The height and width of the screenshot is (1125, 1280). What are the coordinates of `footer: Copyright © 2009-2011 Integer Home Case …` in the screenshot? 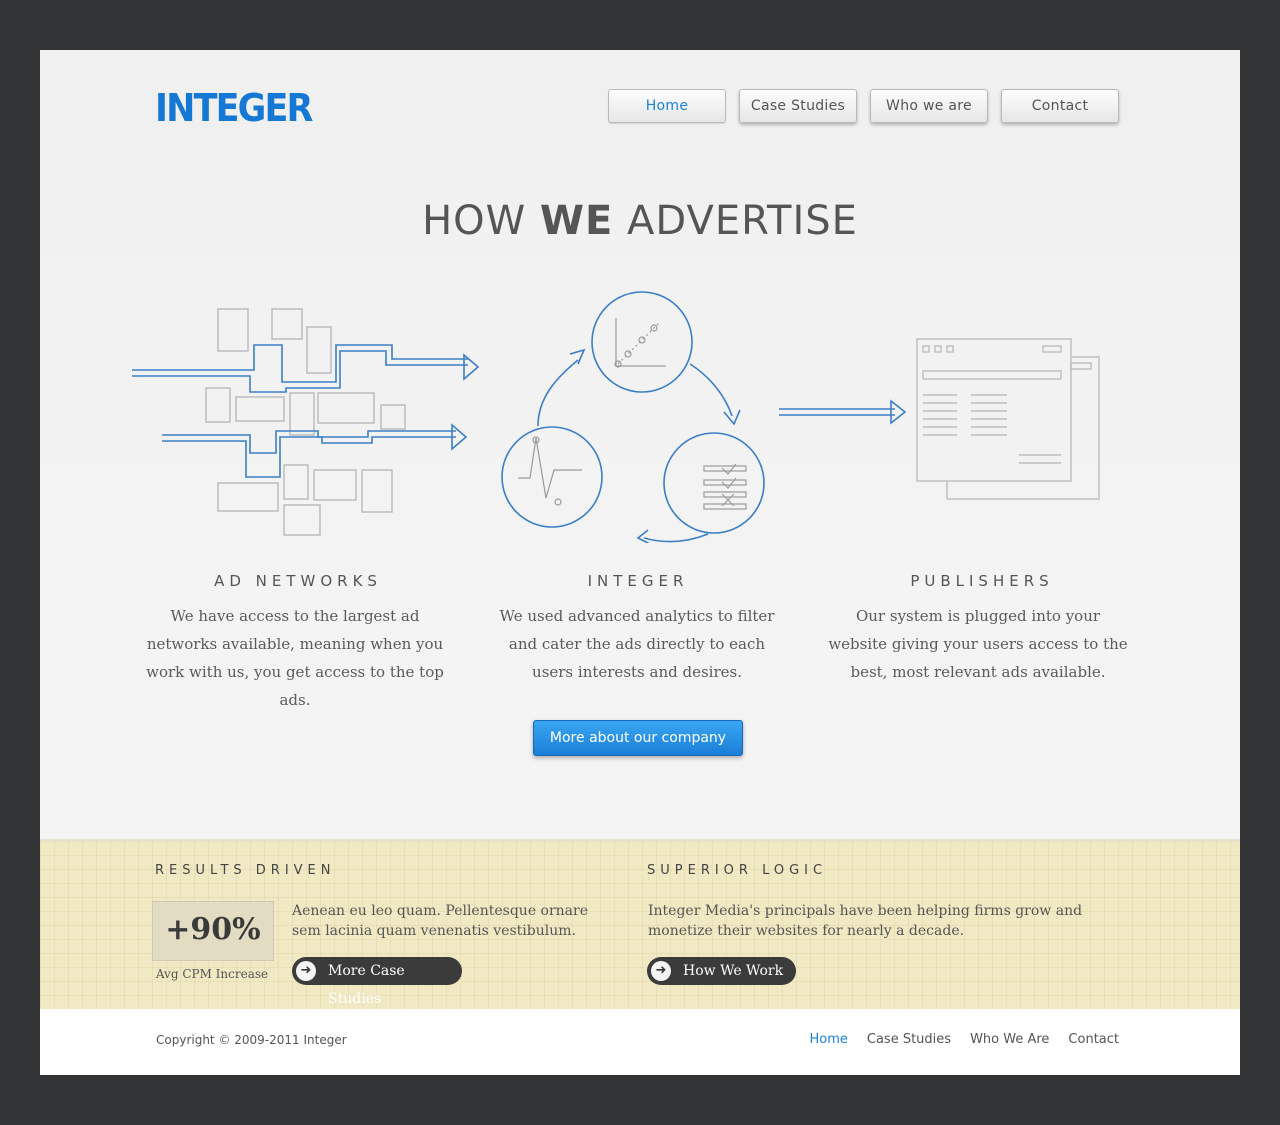 It's located at (640, 1042).